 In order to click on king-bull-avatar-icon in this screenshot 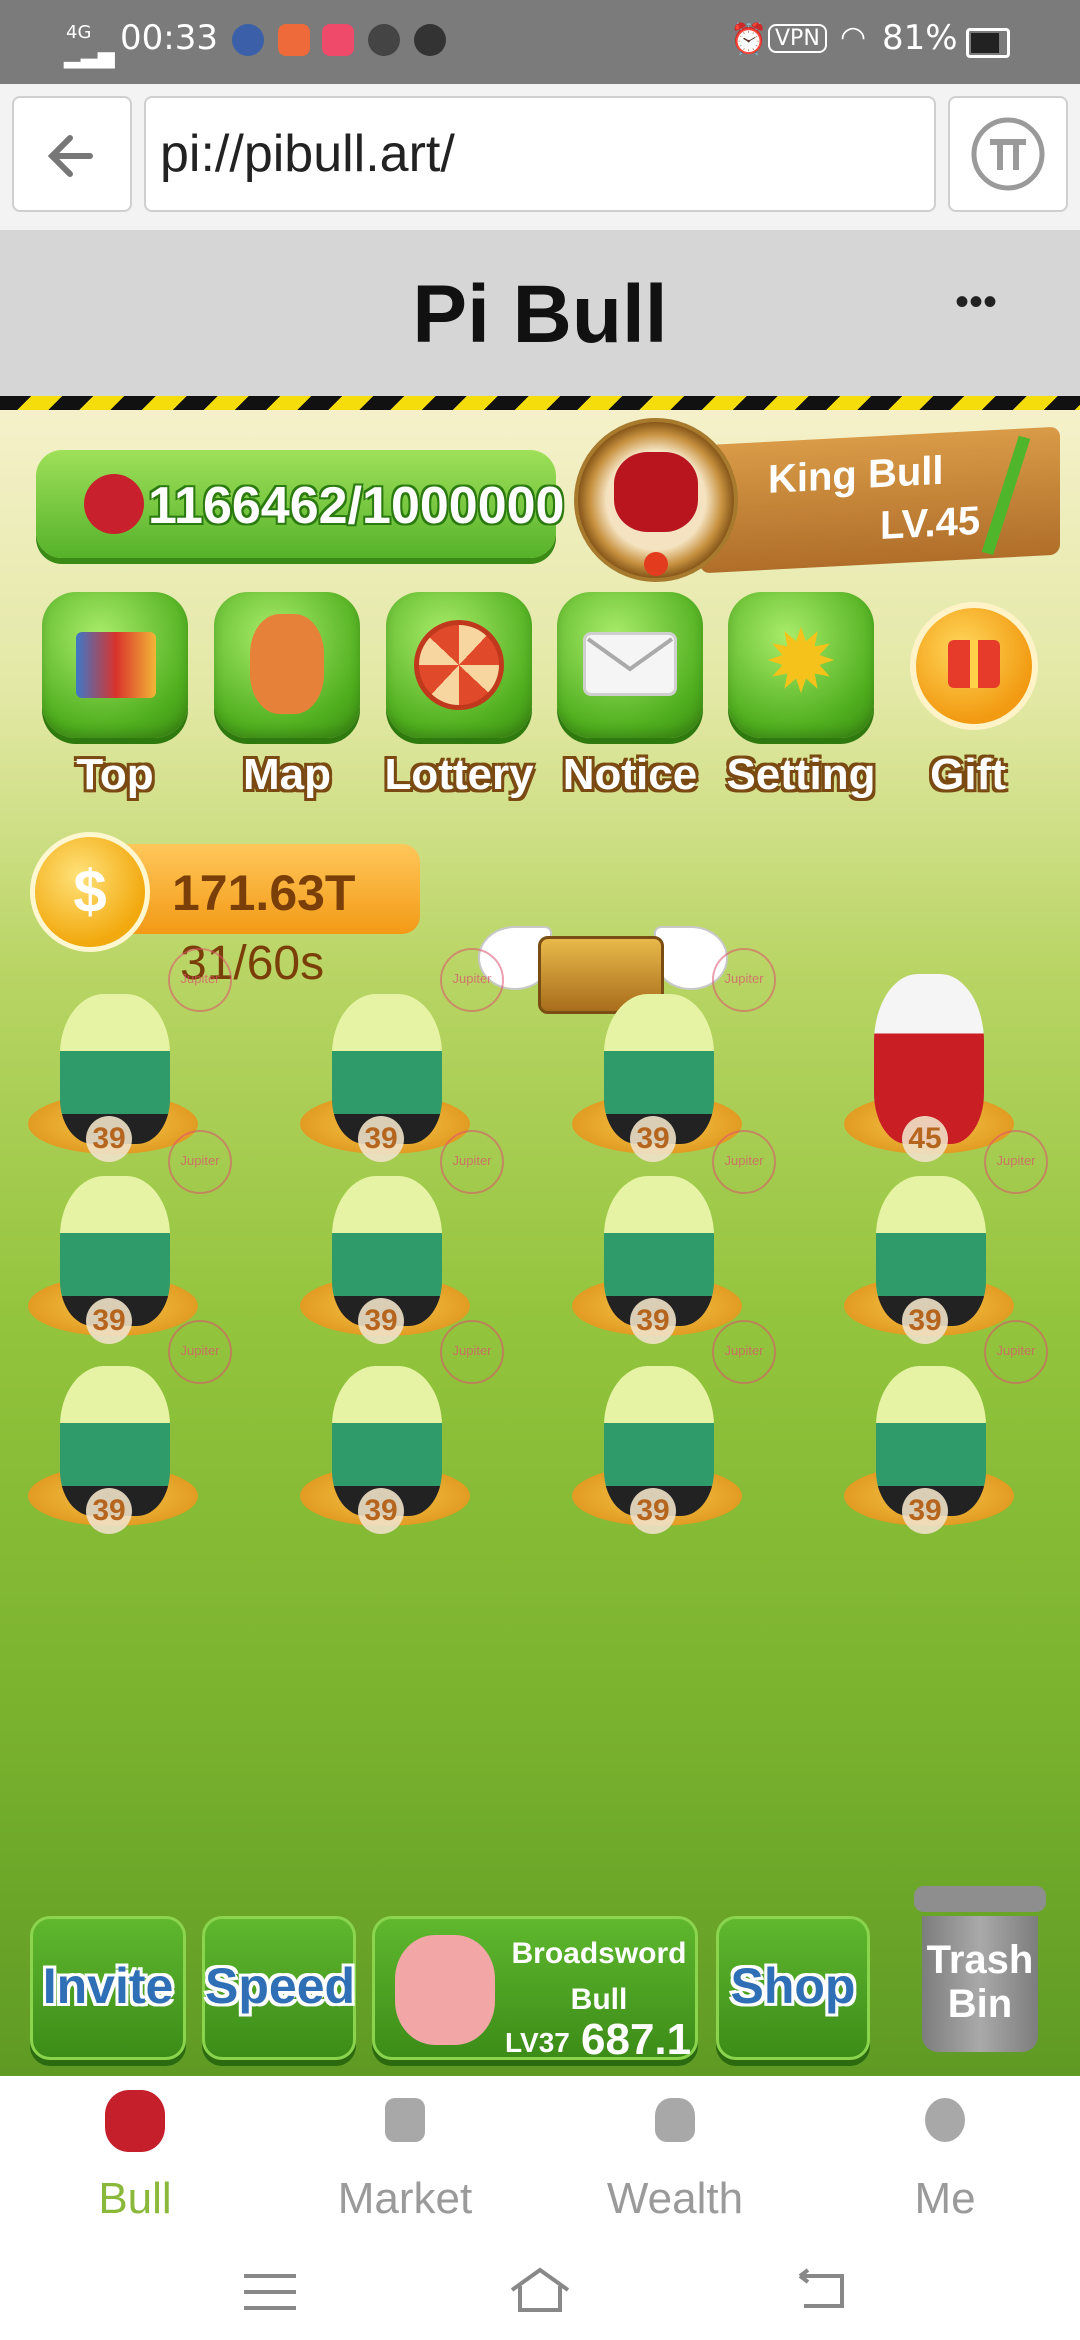, I will do `click(656, 492)`.